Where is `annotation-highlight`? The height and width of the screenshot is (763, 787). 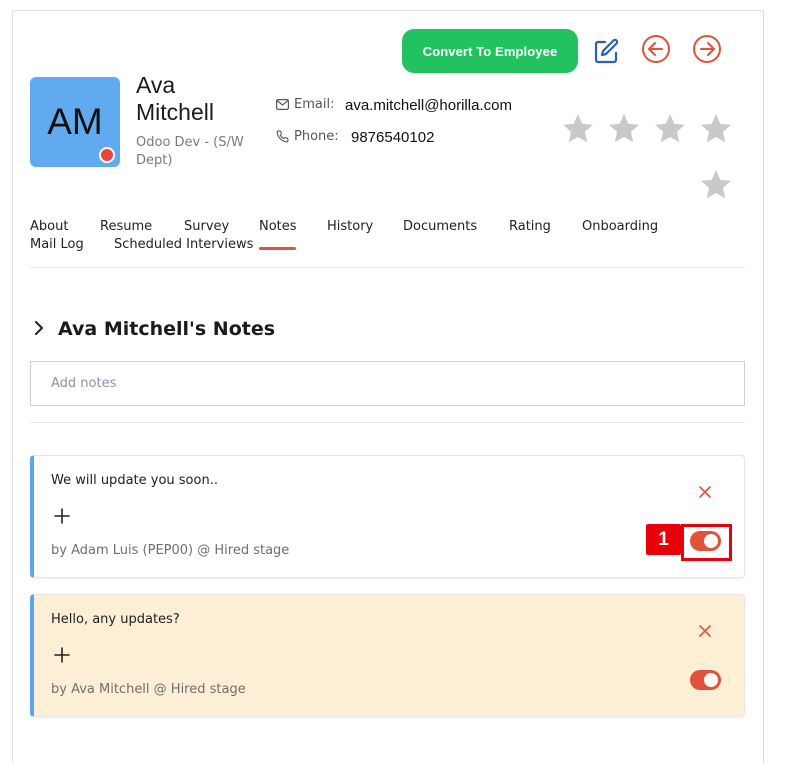 annotation-highlight is located at coordinates (706, 542).